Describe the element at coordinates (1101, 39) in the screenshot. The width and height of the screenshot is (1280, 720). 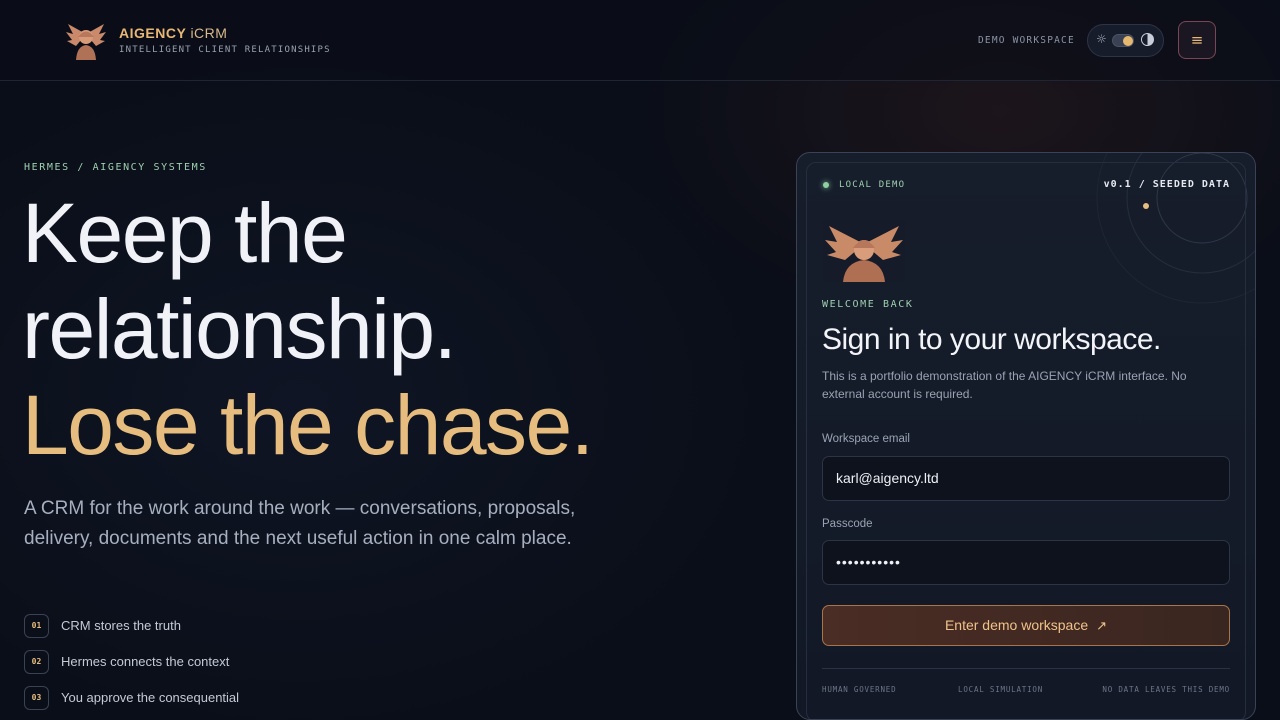
I see `sun-icon: ☼` at that location.